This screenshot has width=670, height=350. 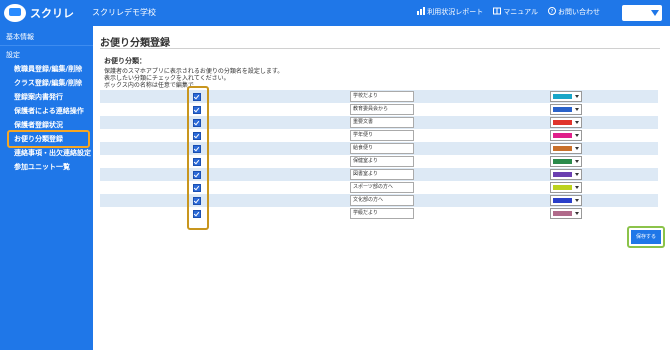 I want to click on category-name-input: 図書室より, so click(x=382, y=174).